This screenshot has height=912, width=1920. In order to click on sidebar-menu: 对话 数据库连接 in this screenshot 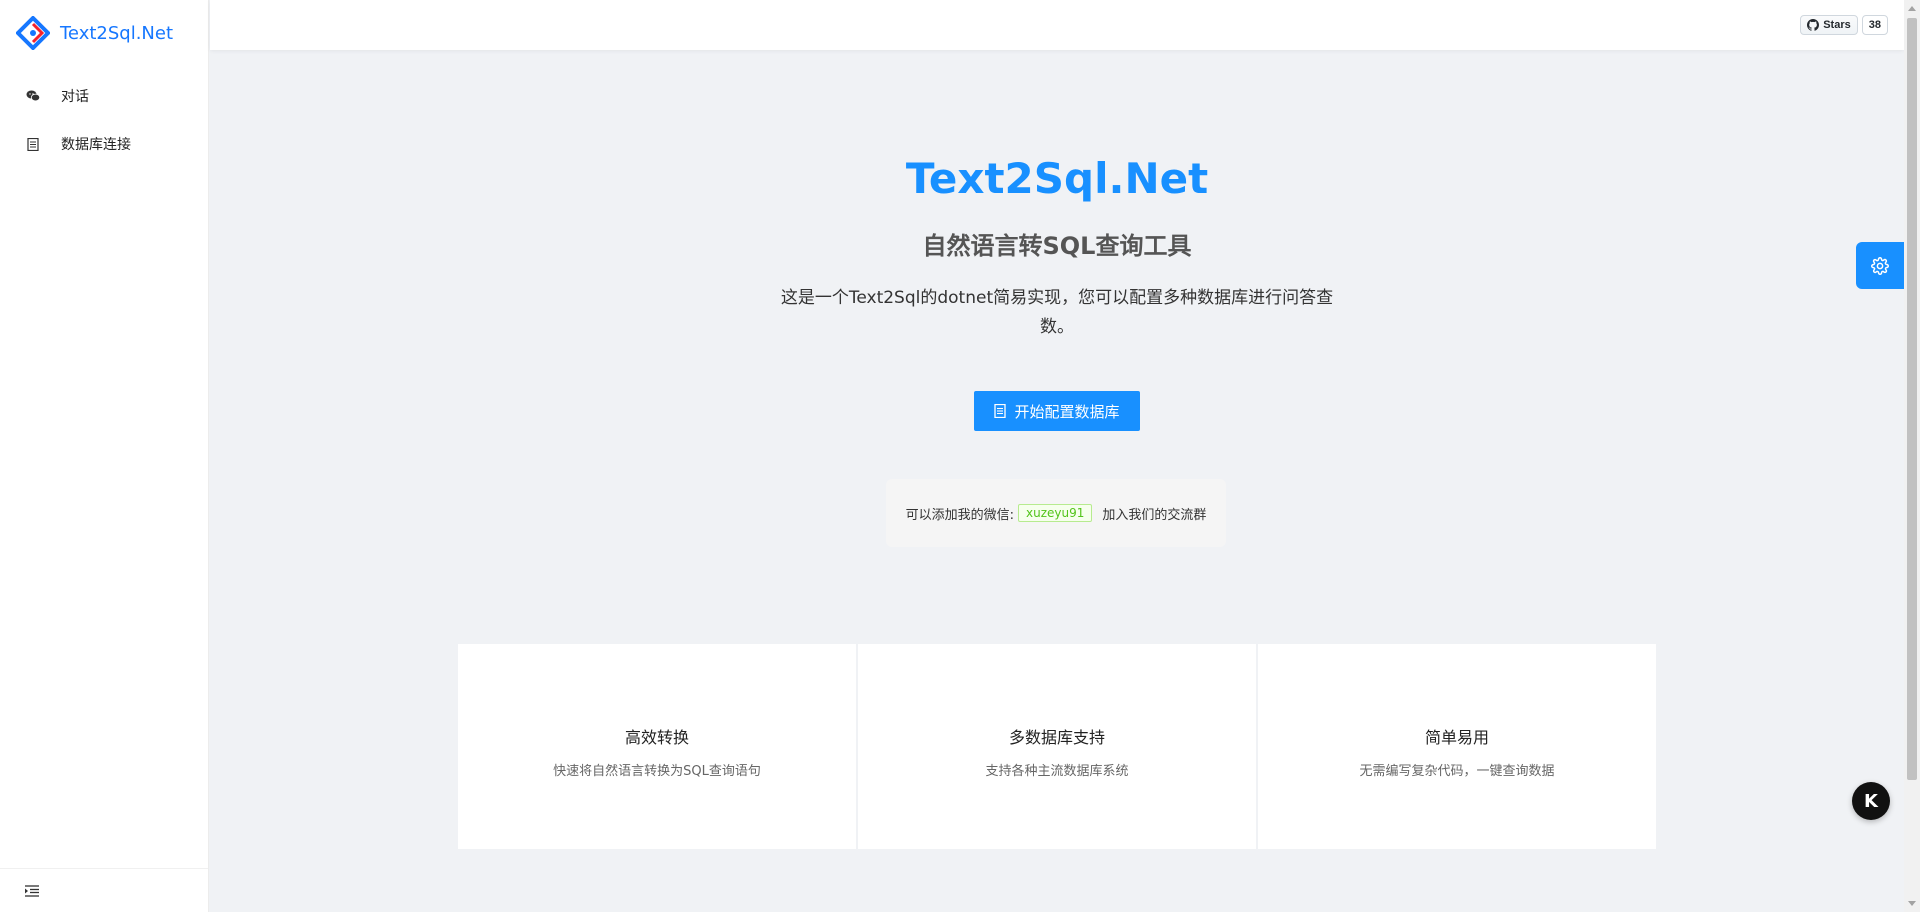, I will do `click(104, 120)`.